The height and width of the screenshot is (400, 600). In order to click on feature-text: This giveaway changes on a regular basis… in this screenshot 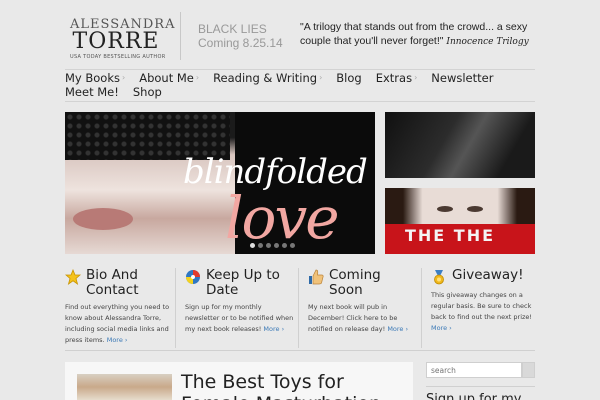, I will do `click(483, 312)`.